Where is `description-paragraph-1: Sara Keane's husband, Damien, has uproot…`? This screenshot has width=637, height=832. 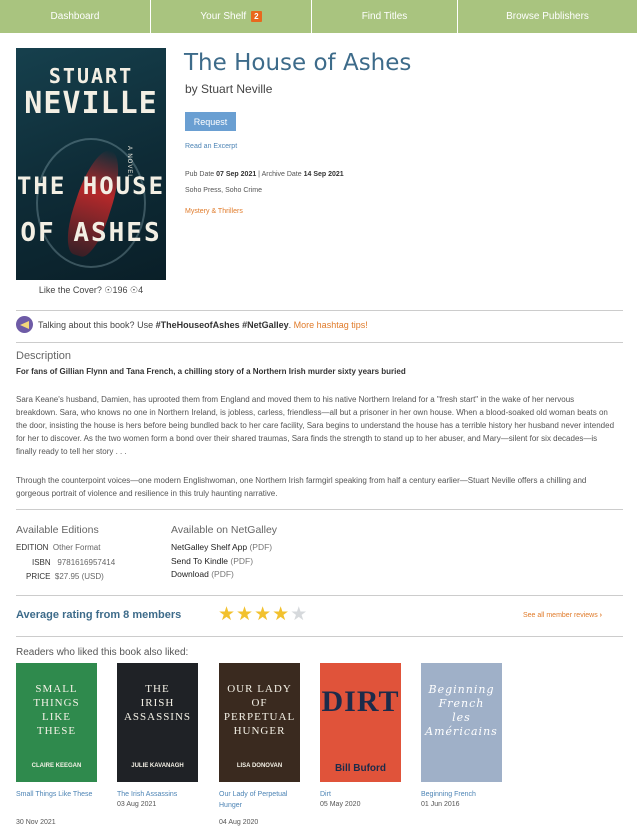
description-paragraph-1: Sara Keane's husband, Damien, has uproot… is located at coordinates (315, 425).